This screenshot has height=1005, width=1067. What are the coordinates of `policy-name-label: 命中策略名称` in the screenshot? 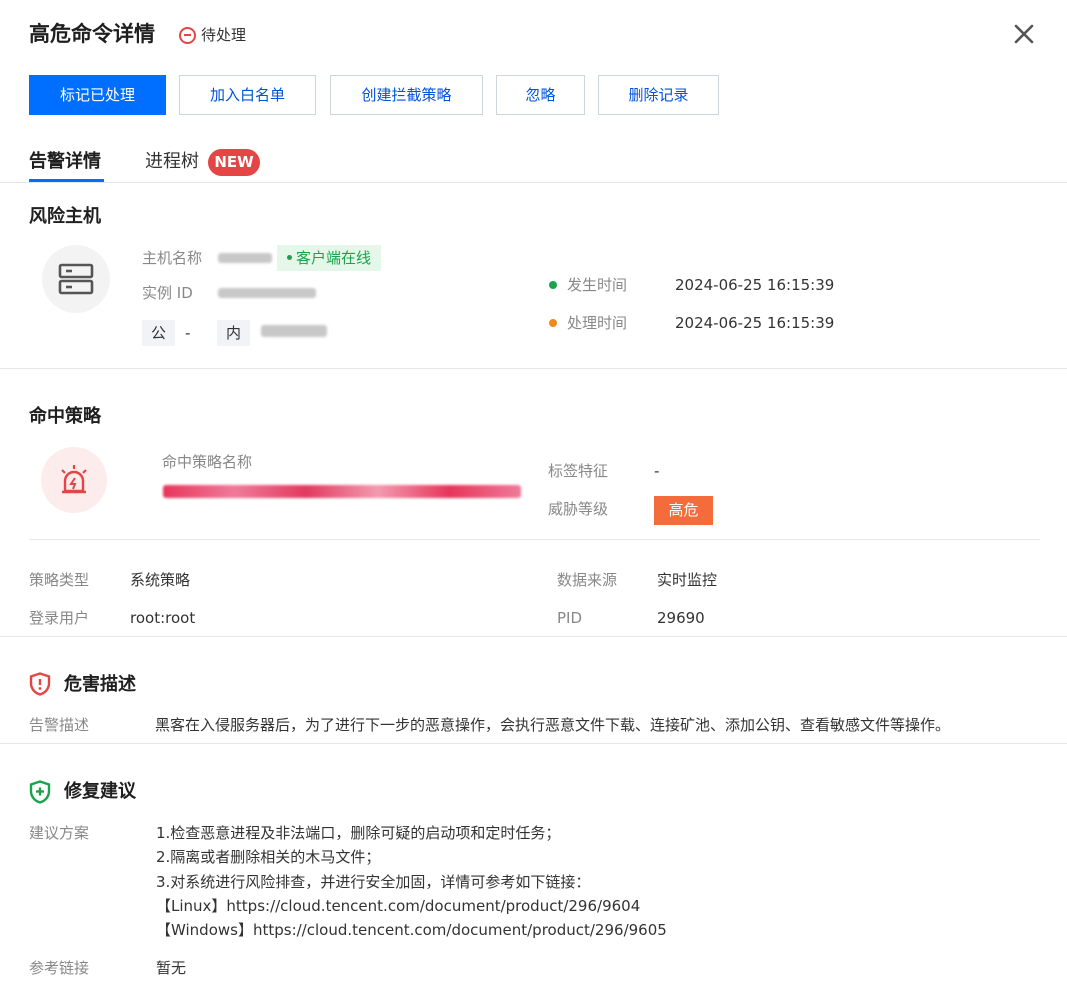 It's located at (207, 462).